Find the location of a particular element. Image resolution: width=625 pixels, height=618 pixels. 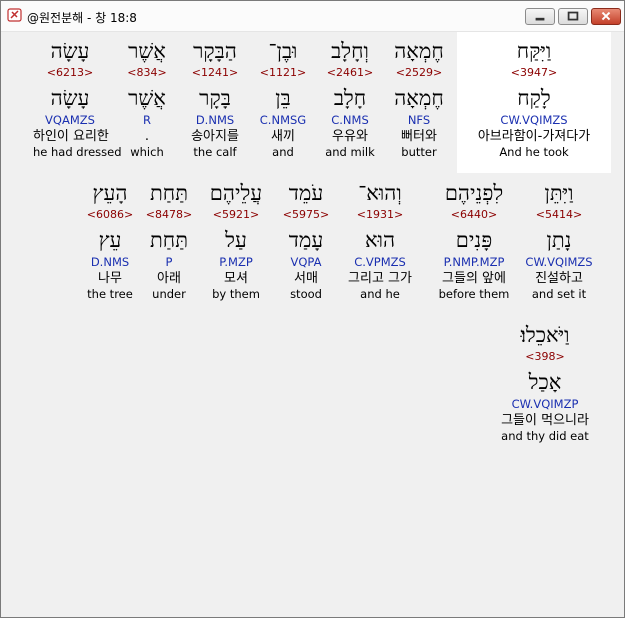

maximize-icon is located at coordinates (573, 16).